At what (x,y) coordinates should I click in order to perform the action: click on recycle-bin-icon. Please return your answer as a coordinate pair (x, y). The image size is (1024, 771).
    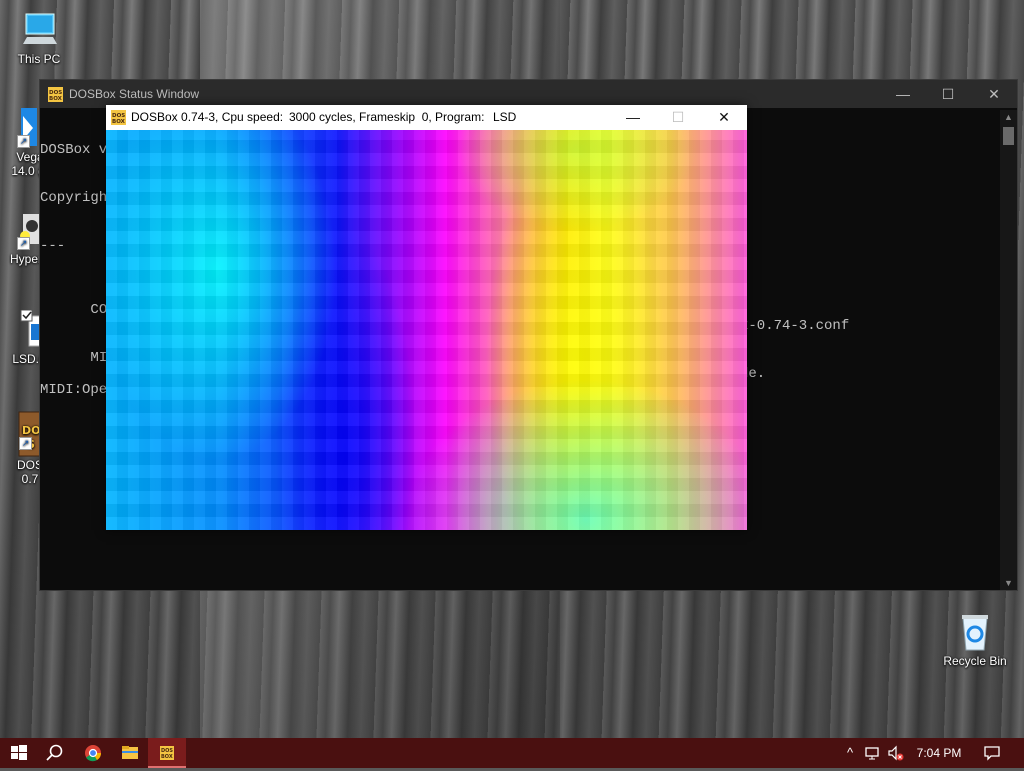
    Looking at the image, I should click on (975, 632).